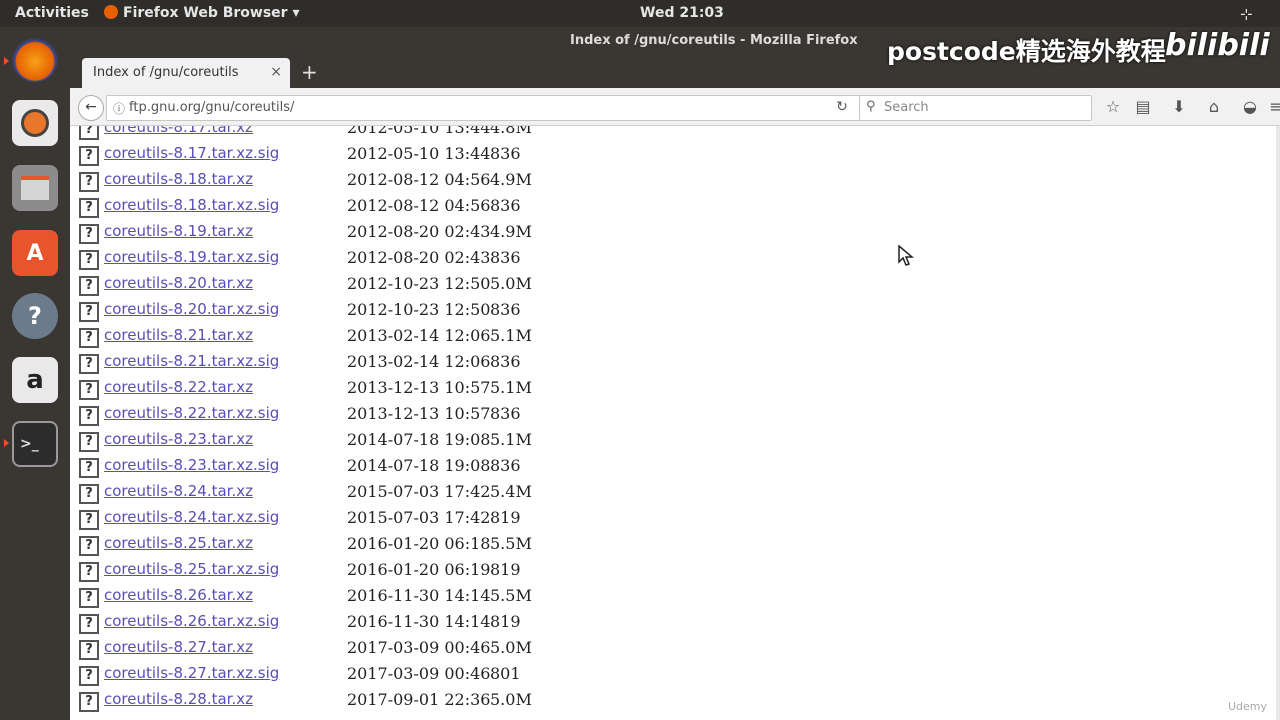 Image resolution: width=1280 pixels, height=720 pixels. Describe the element at coordinates (6, 61) in the screenshot. I see `active-indicator` at that location.